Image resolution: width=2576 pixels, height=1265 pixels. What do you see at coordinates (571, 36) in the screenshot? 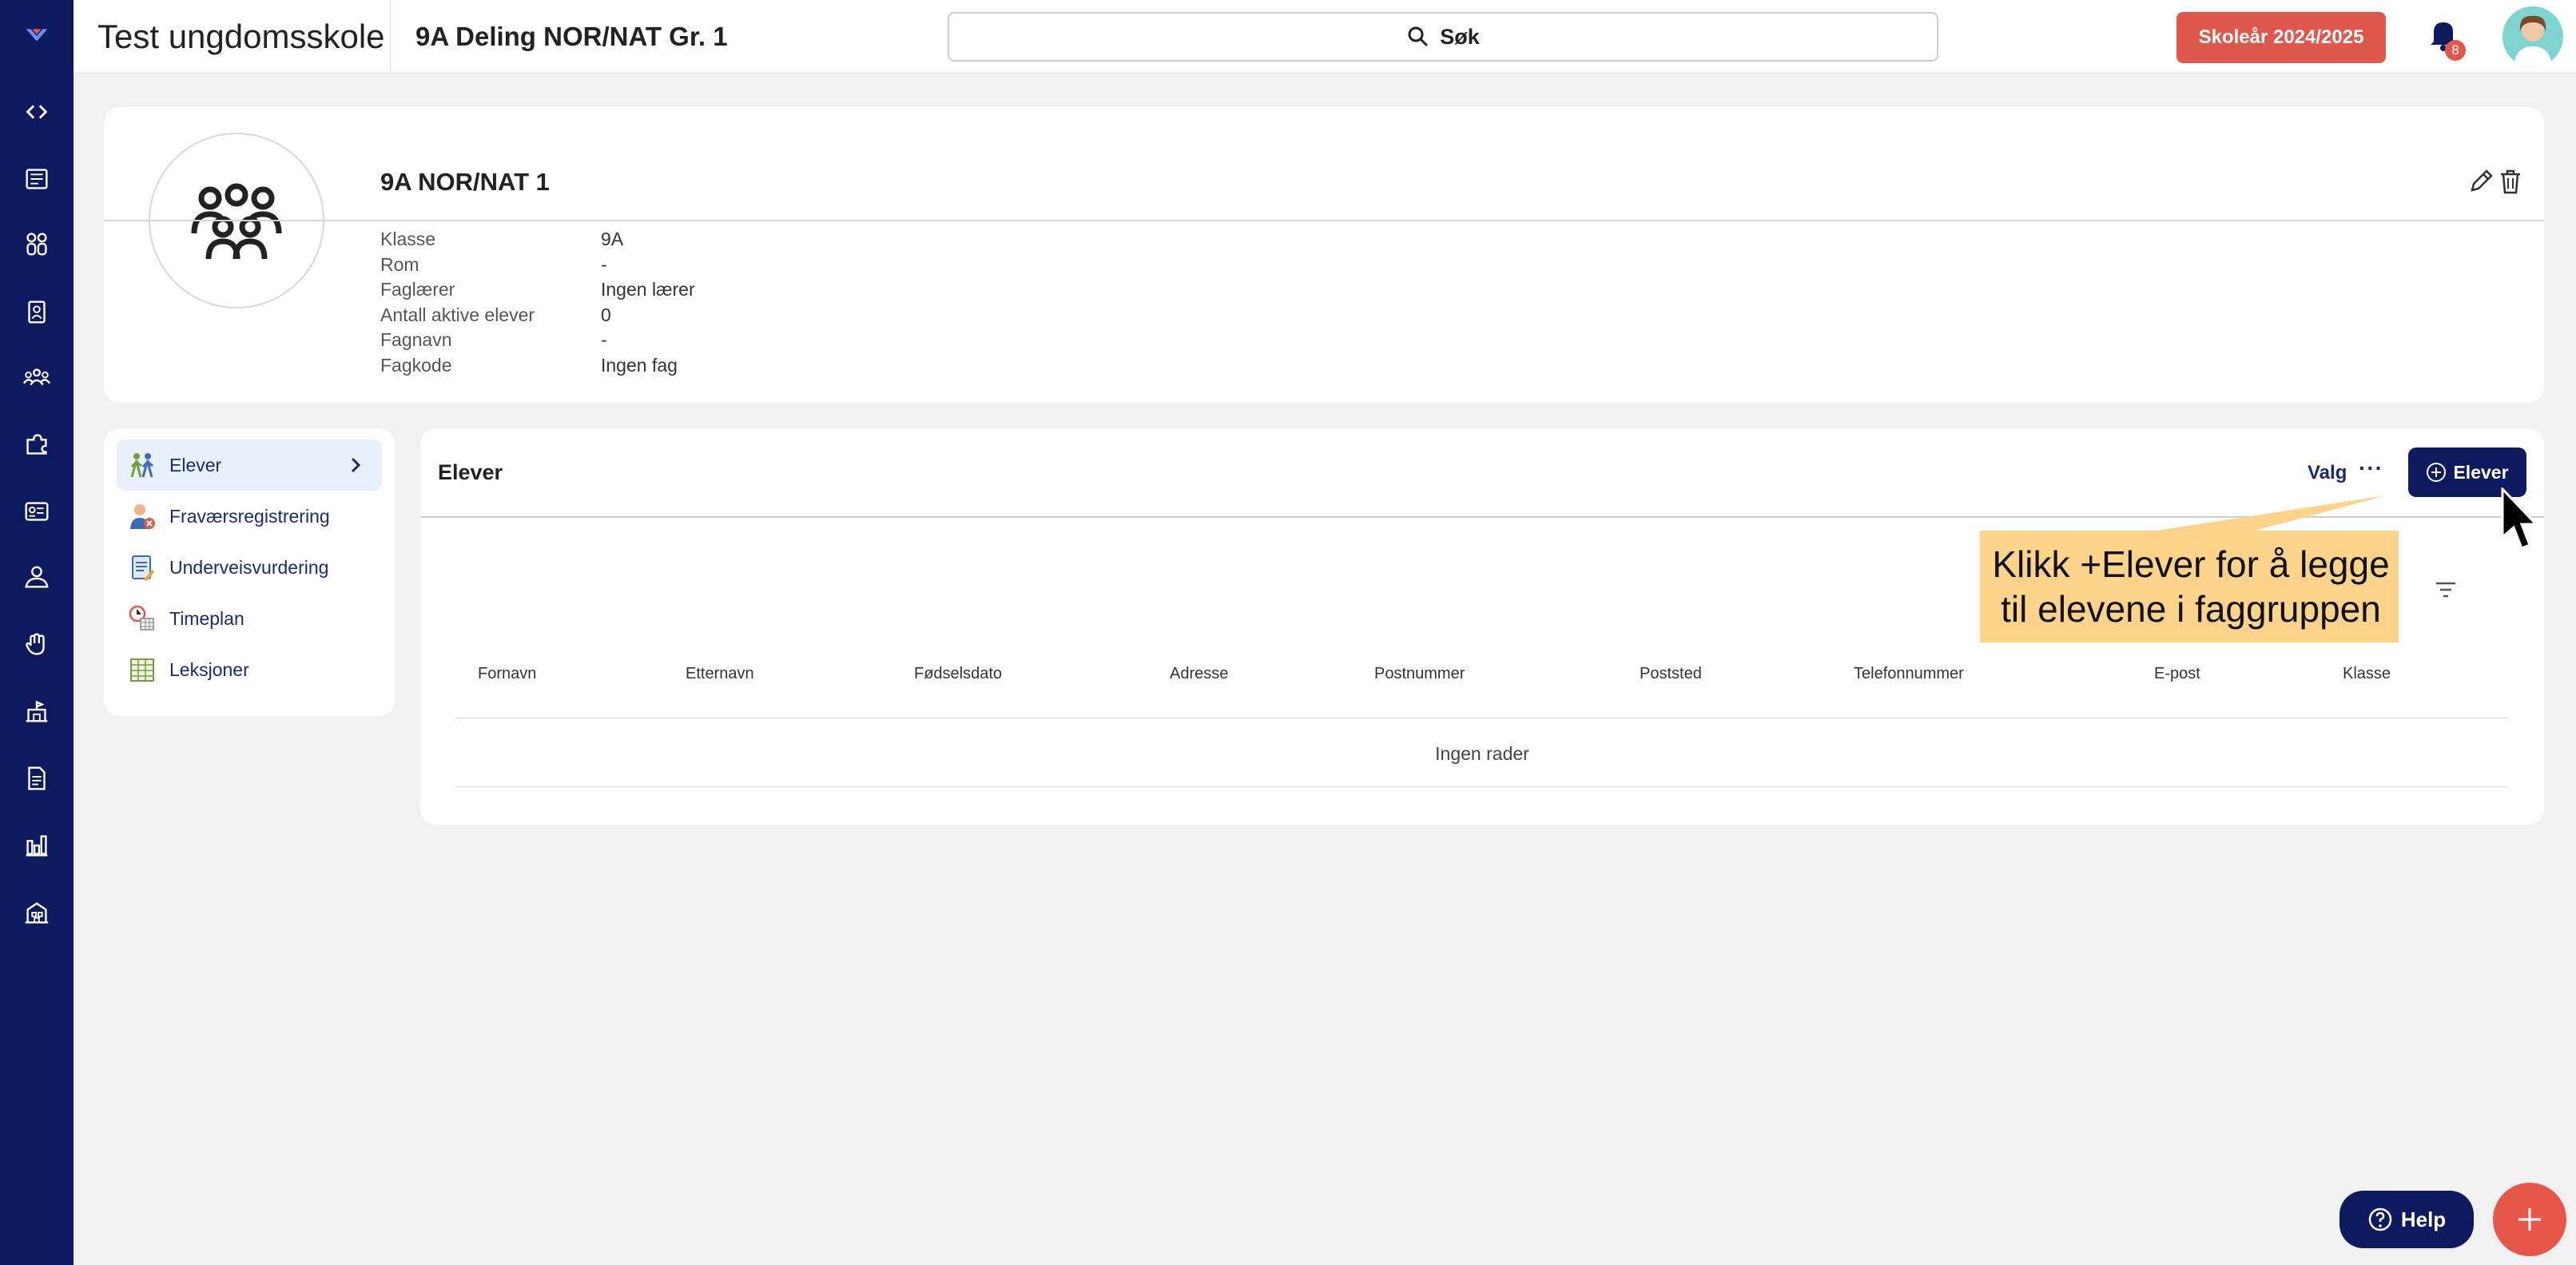
I see `page-title: 9A Deling NOR/NAT Gr. 1` at bounding box center [571, 36].